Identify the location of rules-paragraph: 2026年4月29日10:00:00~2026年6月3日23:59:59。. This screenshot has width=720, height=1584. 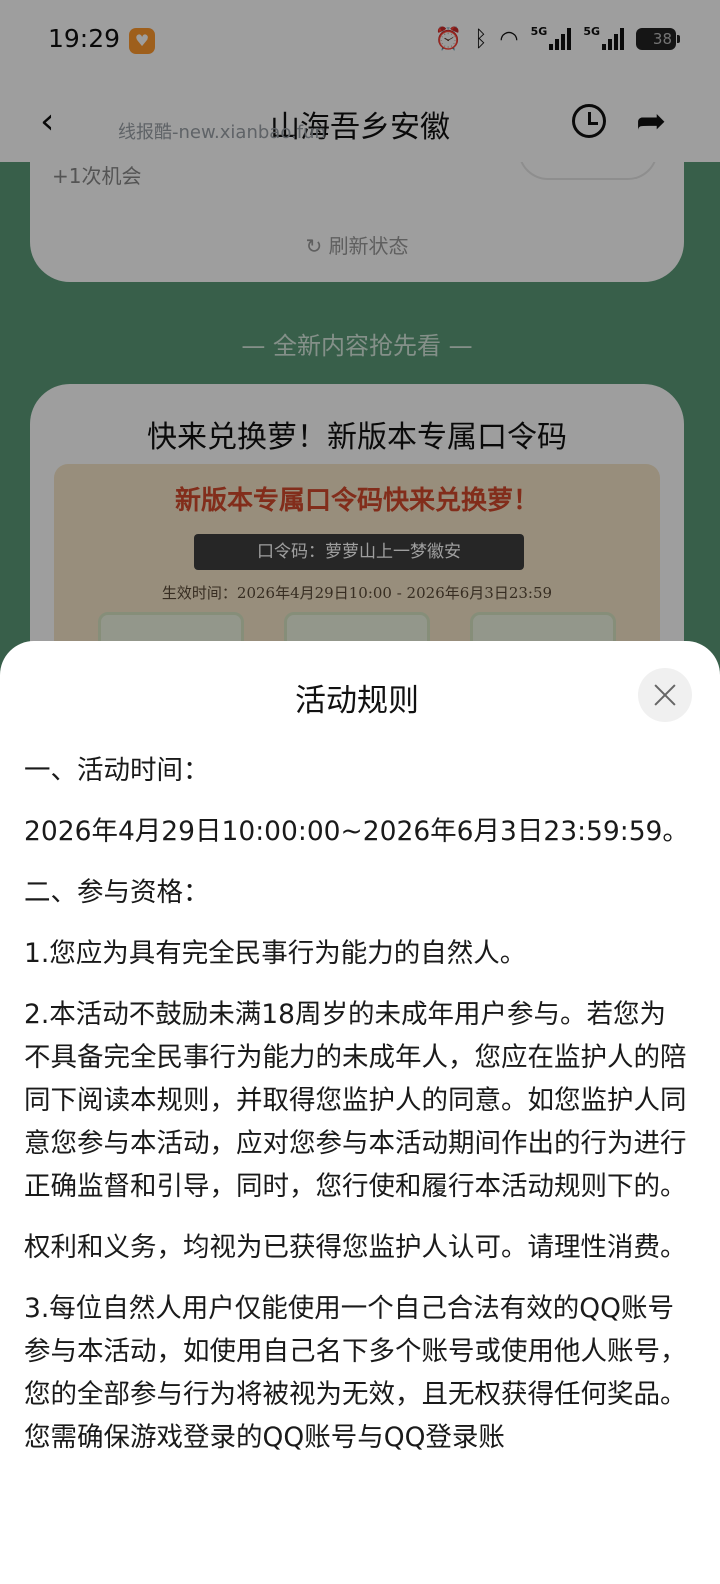
(356, 831).